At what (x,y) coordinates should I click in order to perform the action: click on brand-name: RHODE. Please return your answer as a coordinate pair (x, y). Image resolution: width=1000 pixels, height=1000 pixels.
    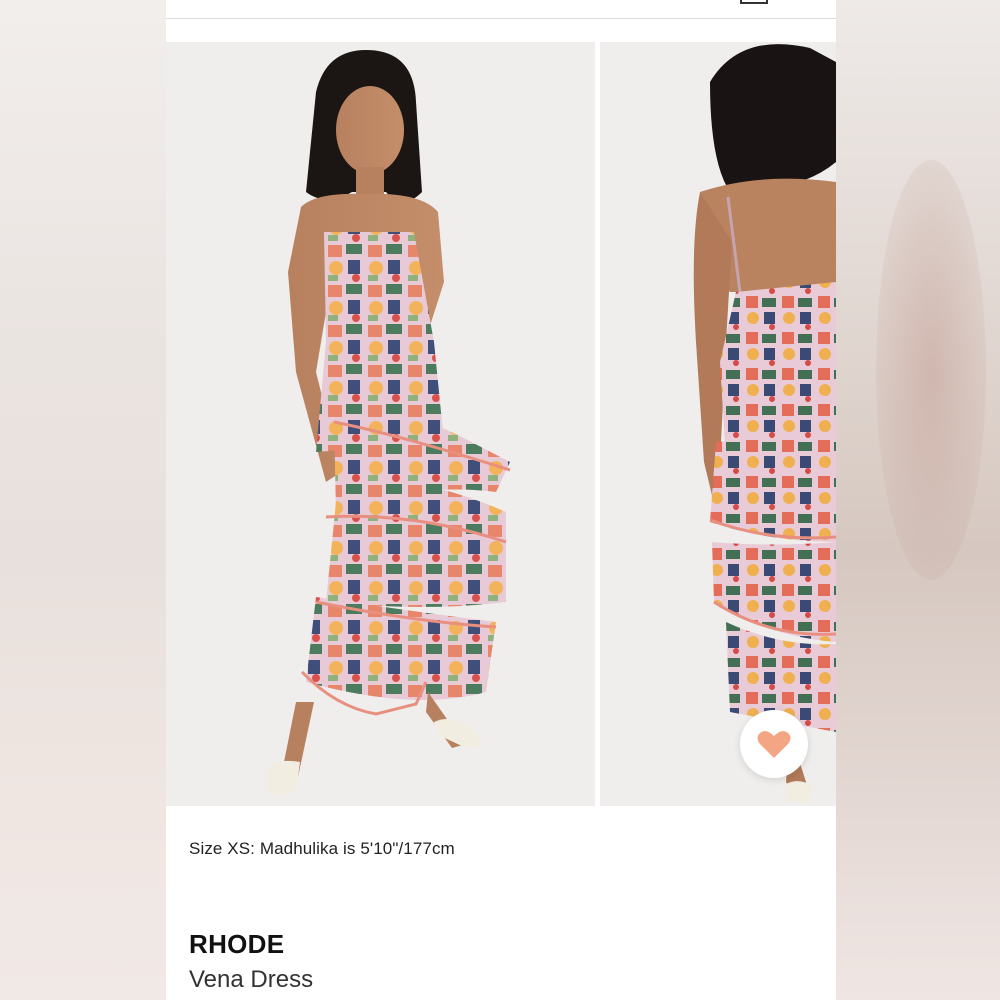
    Looking at the image, I should click on (236, 944).